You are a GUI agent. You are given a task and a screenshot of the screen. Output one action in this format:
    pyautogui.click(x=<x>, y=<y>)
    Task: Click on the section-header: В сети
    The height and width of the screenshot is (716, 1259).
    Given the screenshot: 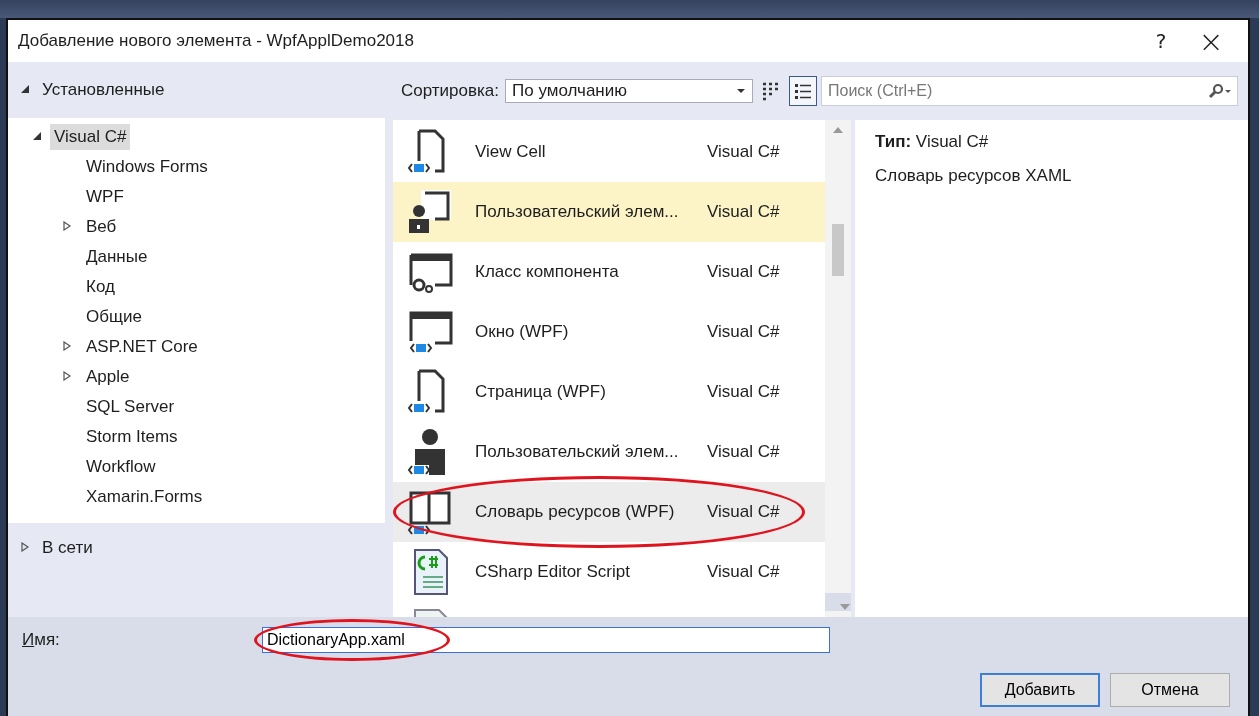 What is the action you would take?
    pyautogui.click(x=67, y=548)
    